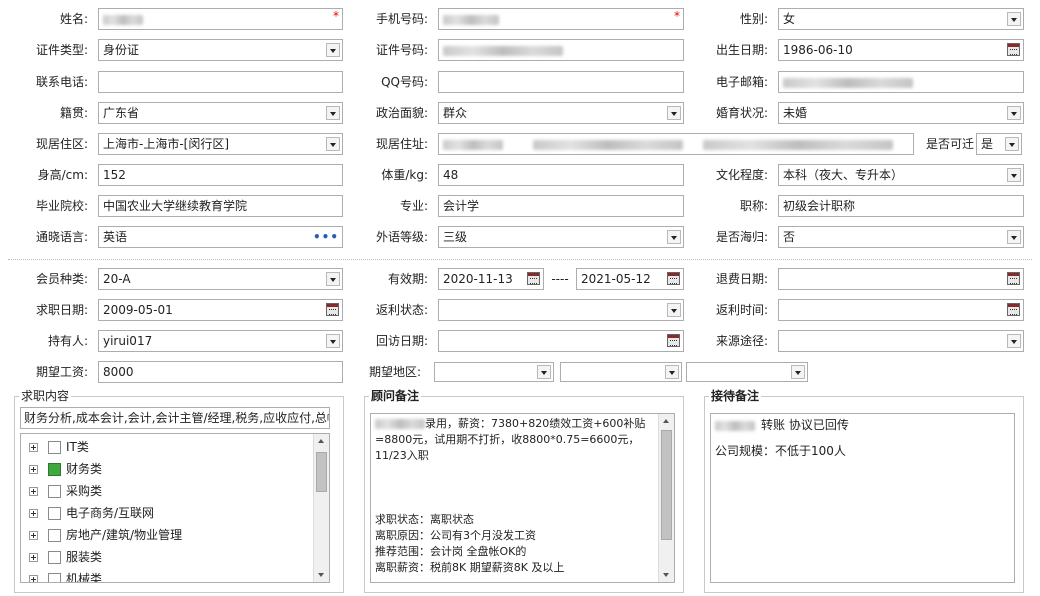 This screenshot has width=1040, height=596. I want to click on birth-date-field: 1986-06-10, so click(901, 50).